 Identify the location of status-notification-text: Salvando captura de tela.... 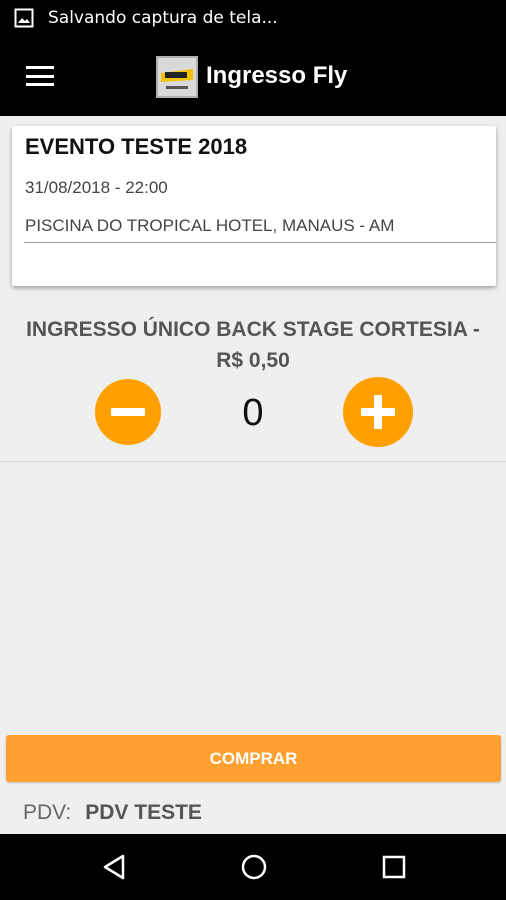
(163, 18).